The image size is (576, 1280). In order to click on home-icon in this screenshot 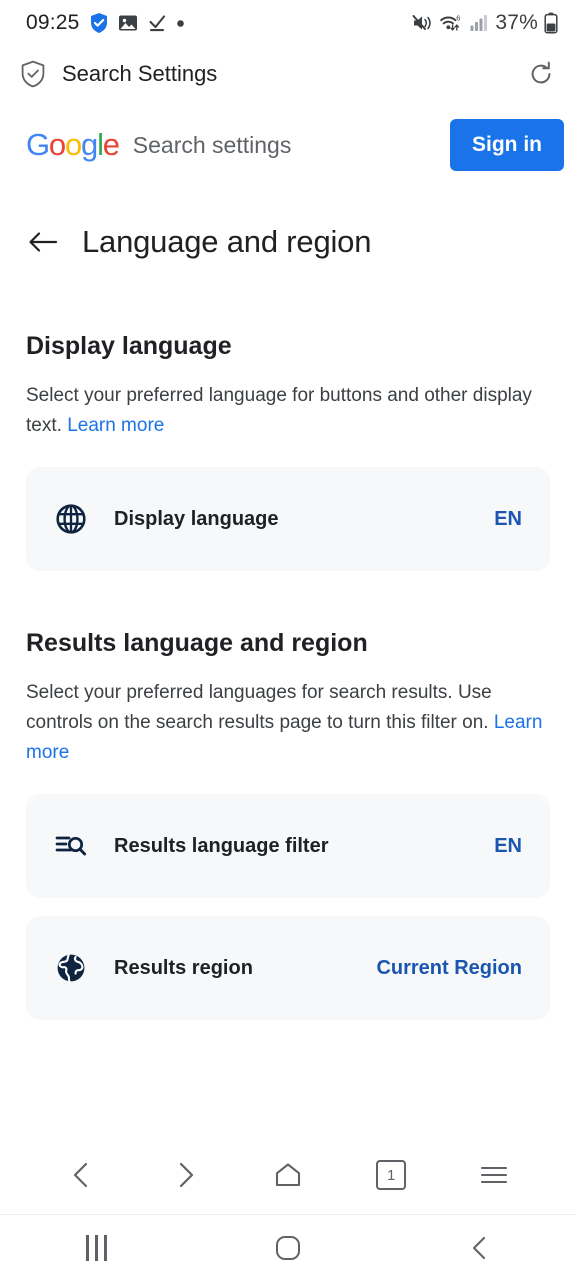, I will do `click(288, 1175)`.